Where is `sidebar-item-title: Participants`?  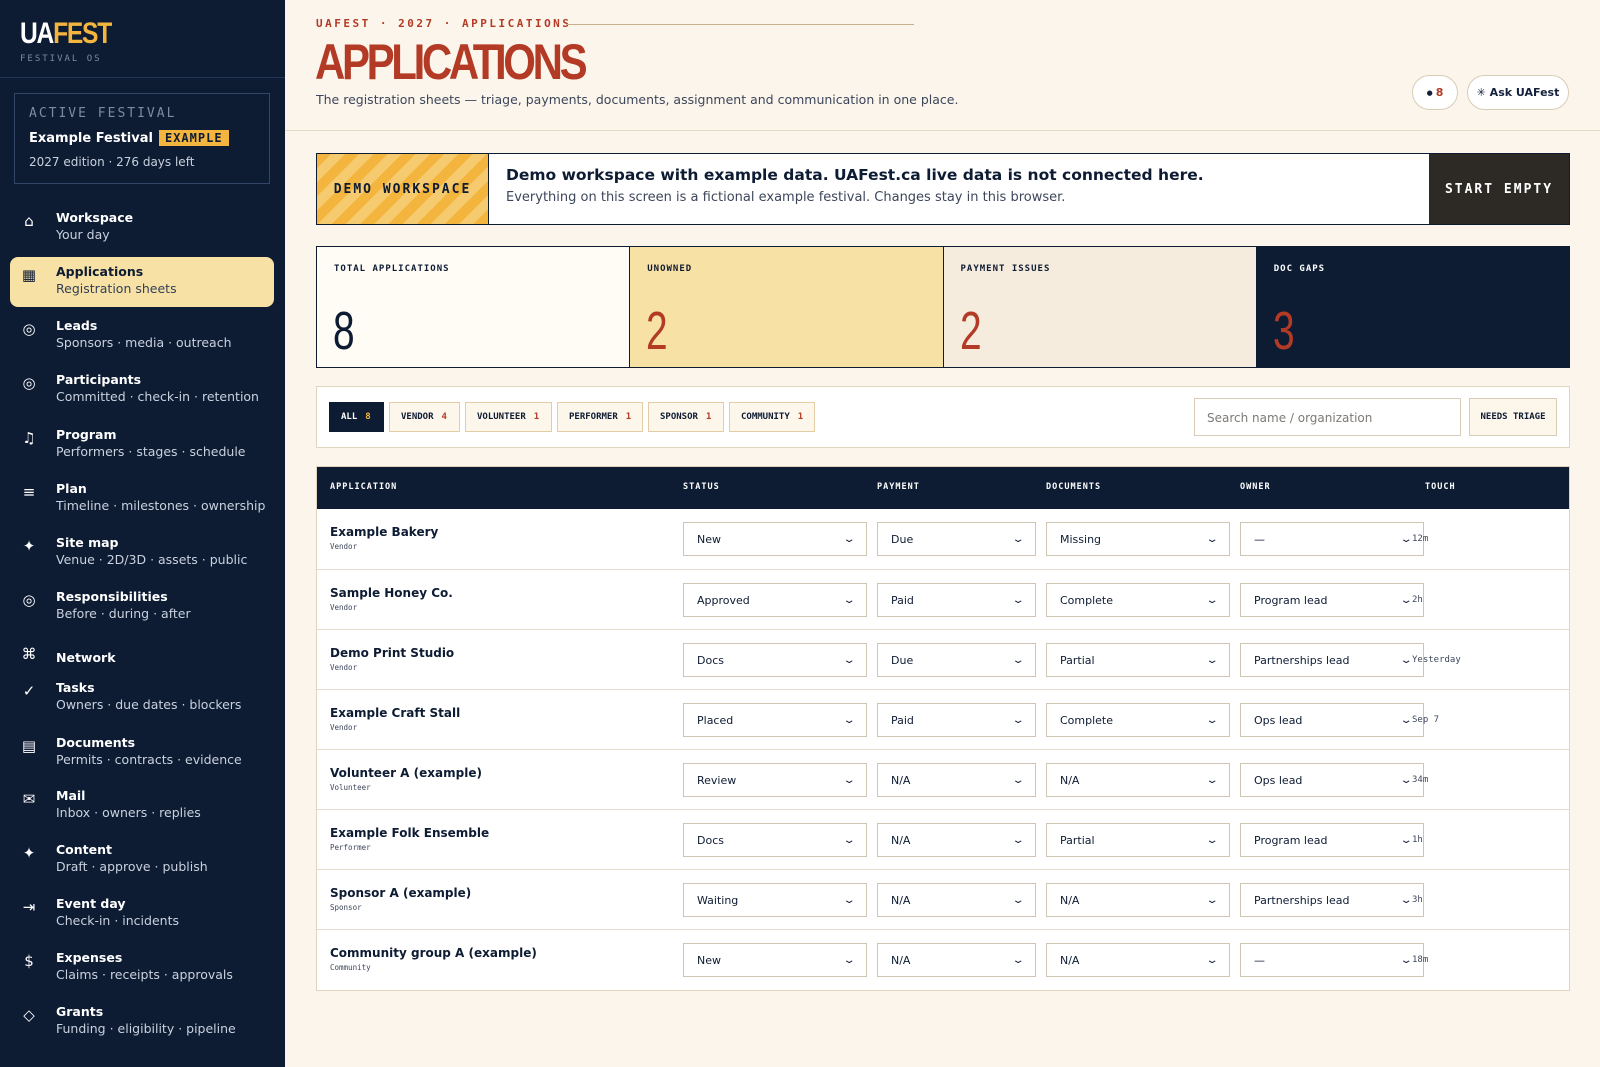
sidebar-item-title: Participants is located at coordinates (99, 379).